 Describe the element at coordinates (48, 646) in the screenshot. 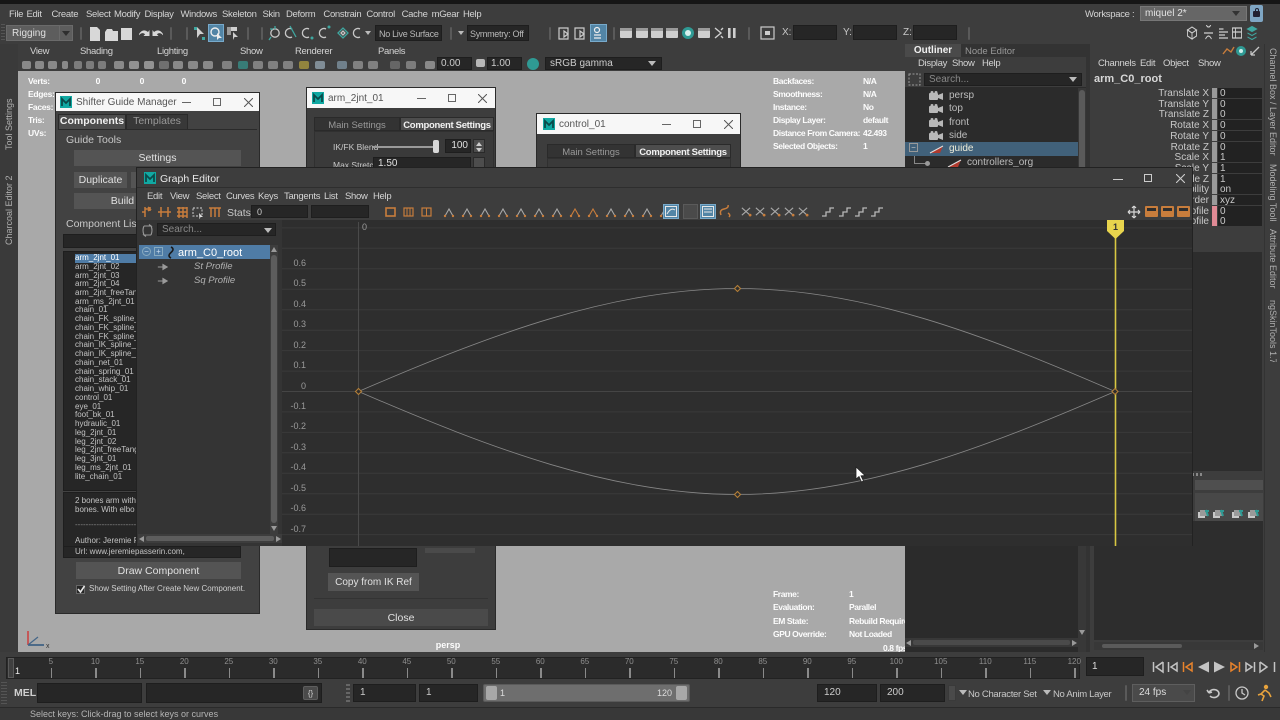

I see `svg-text: x` at that location.